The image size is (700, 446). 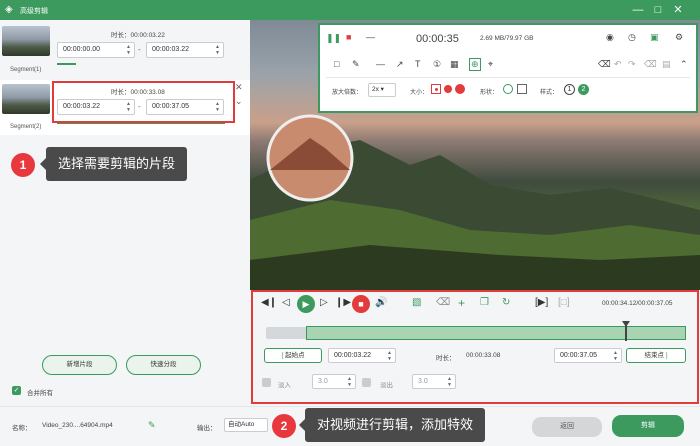 I want to click on size-label: 大小：, so click(x=419, y=93).